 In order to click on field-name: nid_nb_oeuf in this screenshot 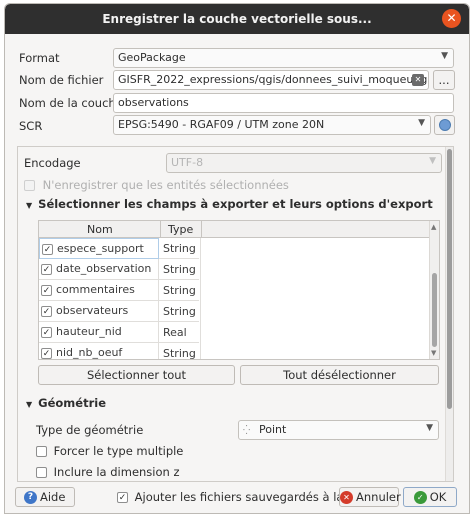, I will do `click(89, 352)`.